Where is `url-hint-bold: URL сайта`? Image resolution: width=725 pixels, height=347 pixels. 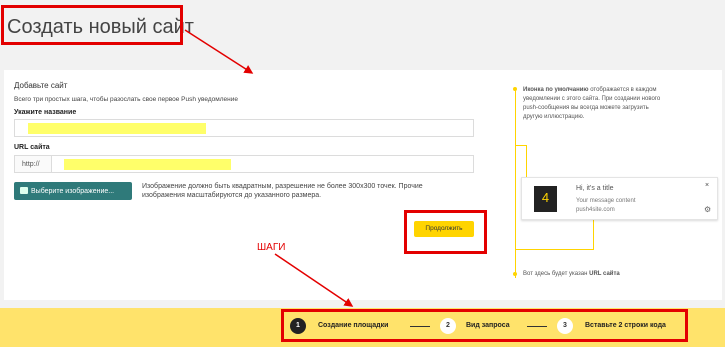
url-hint-bold: URL сайта is located at coordinates (604, 274).